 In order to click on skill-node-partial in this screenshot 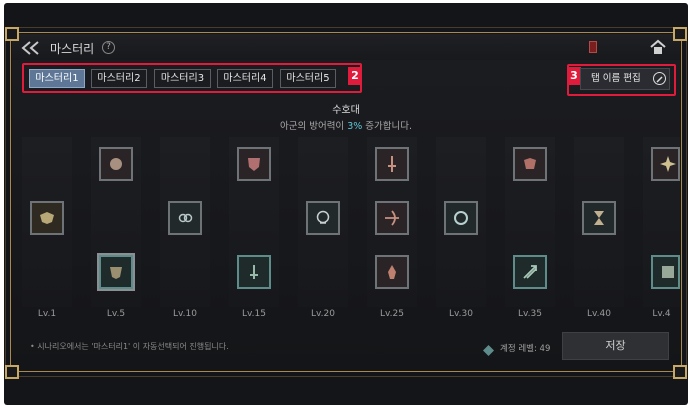, I will do `click(665, 272)`.